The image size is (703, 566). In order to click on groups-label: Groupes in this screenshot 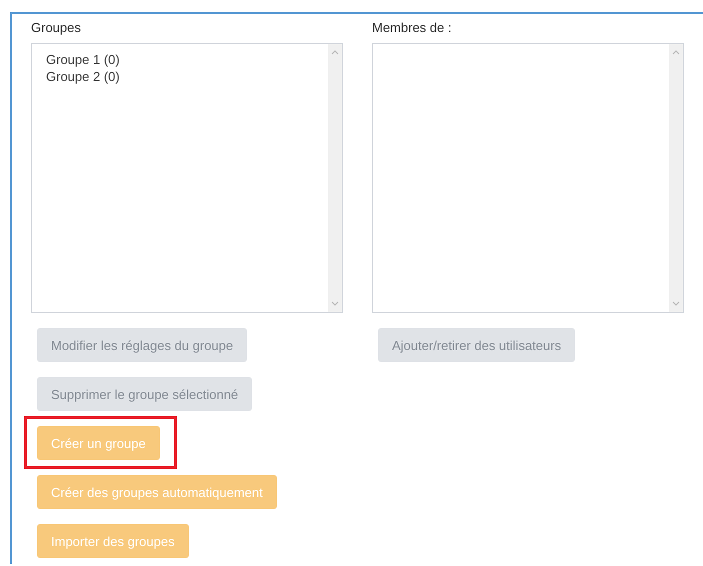, I will do `click(56, 28)`.